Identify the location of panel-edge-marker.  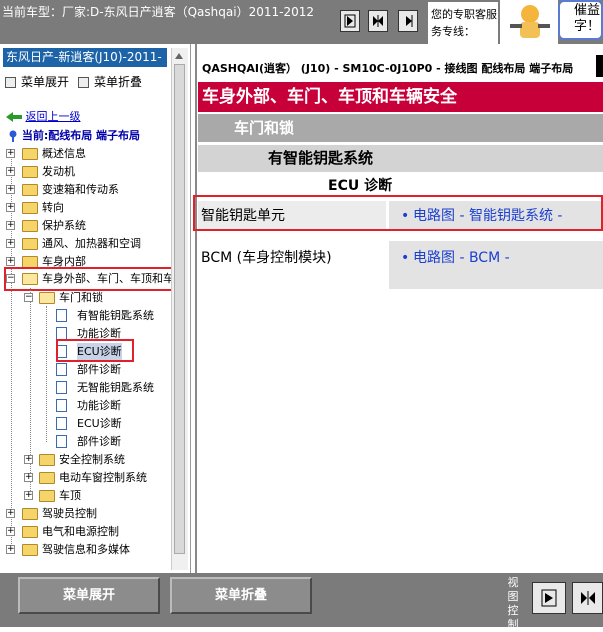
(599, 66).